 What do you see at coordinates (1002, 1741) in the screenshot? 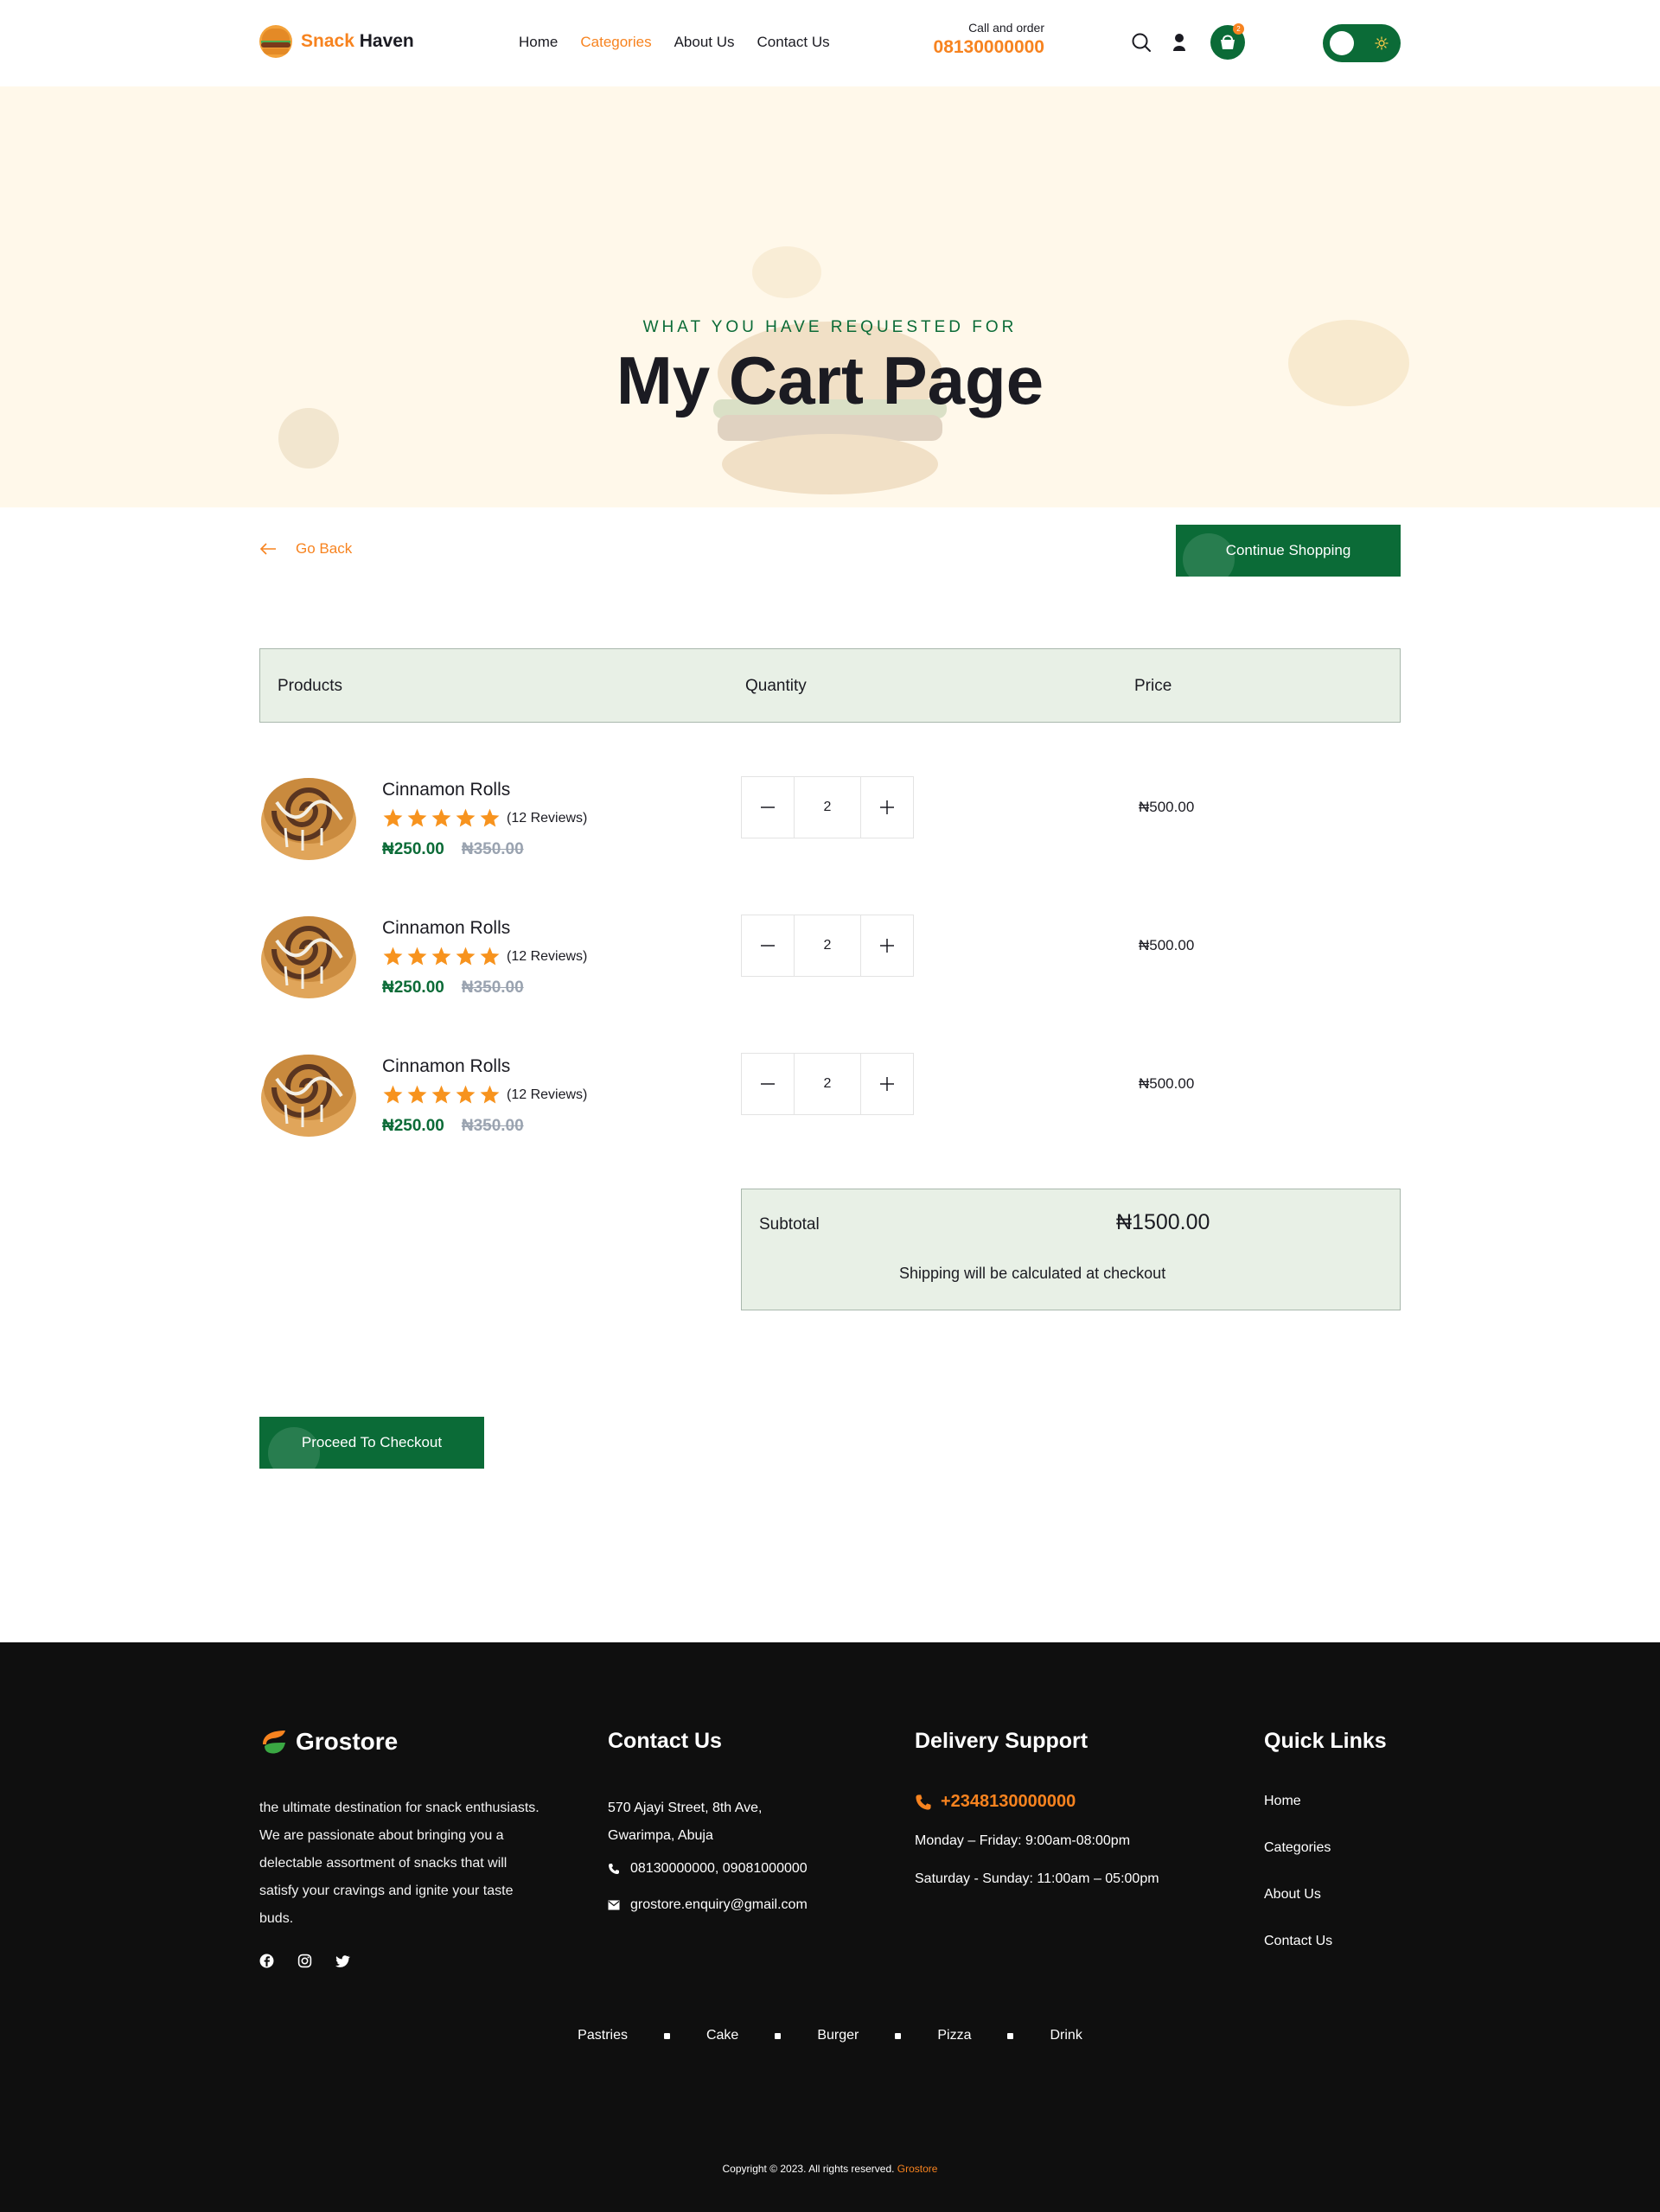
I see `delivery-heading: Delivery Support` at bounding box center [1002, 1741].